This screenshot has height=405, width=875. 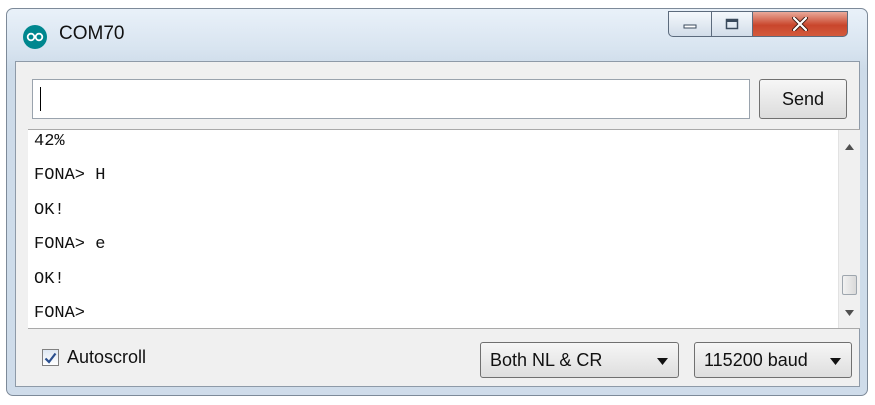 I want to click on output-line: FONA>, so click(x=60, y=313).